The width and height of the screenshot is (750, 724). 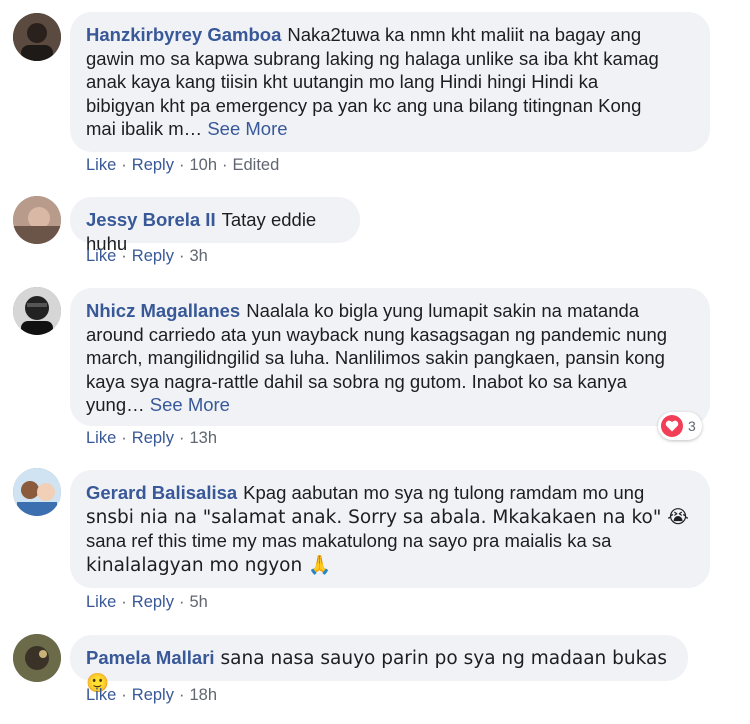 I want to click on comment-text-line: Naka2tuwa ka nmn kht maliit na bagay ang, so click(x=464, y=34).